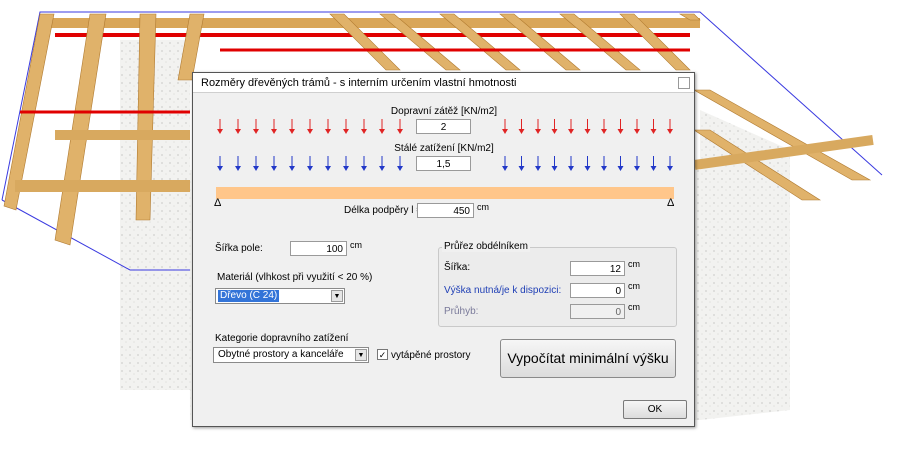  I want to click on section-width-label: Šířka:, so click(457, 267).